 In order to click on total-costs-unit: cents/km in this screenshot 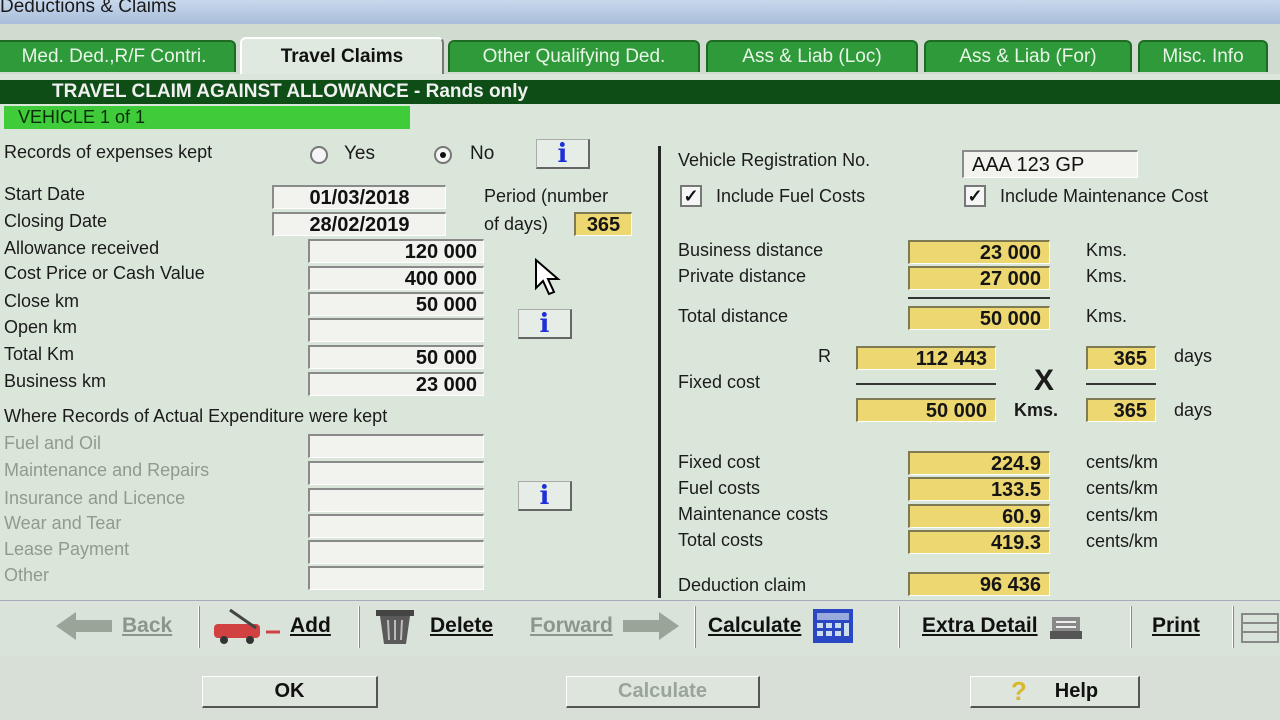, I will do `click(1122, 541)`.